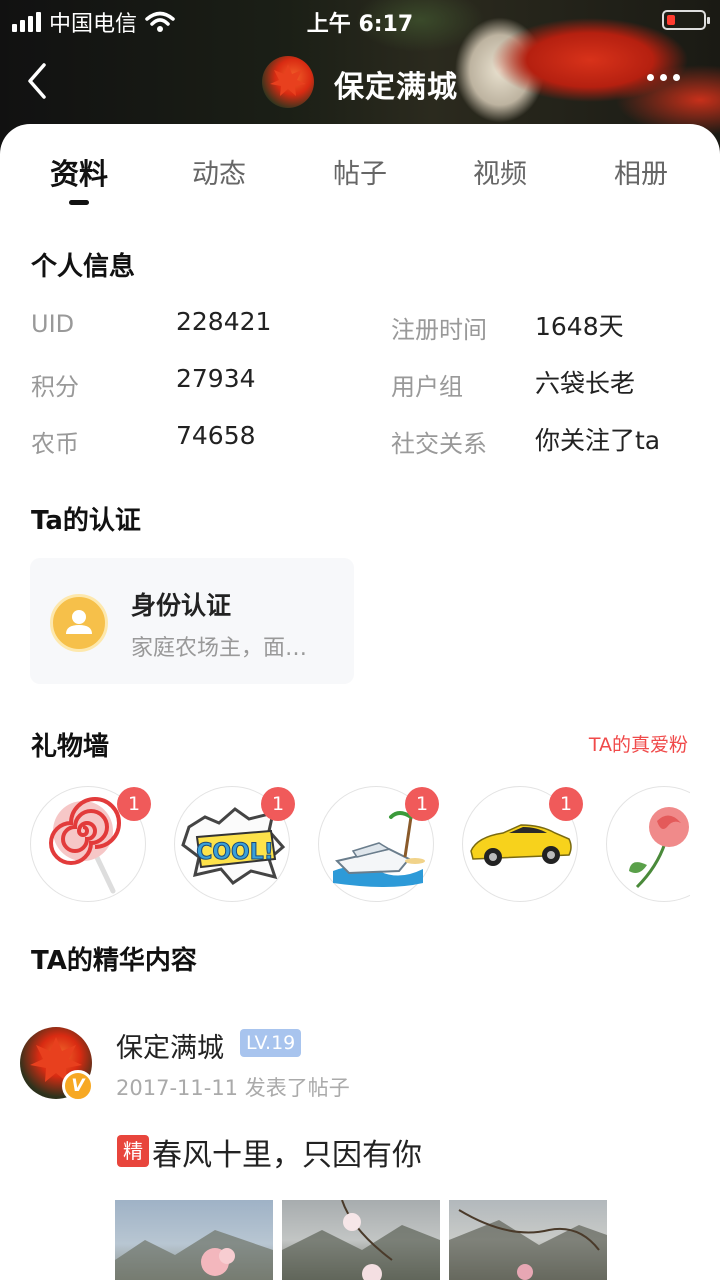  What do you see at coordinates (235, 852) in the screenshot?
I see `svg-text: COOL!` at bounding box center [235, 852].